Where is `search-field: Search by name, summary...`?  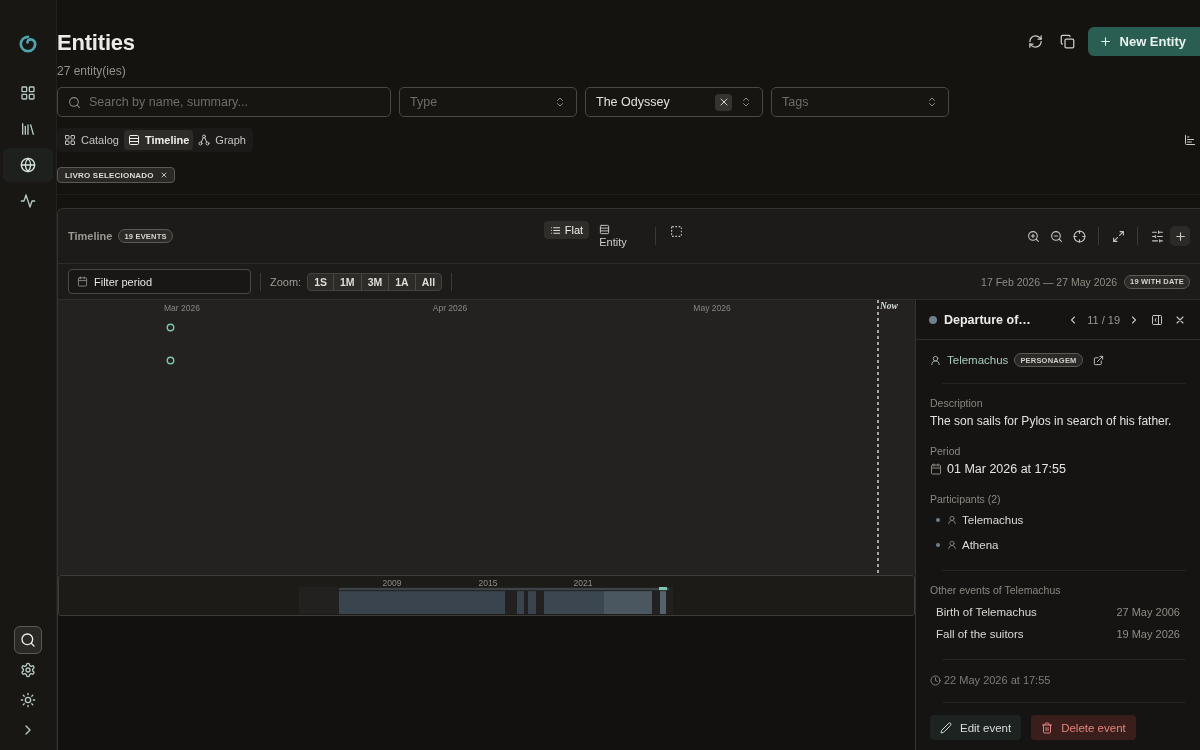
search-field: Search by name, summary... is located at coordinates (224, 102).